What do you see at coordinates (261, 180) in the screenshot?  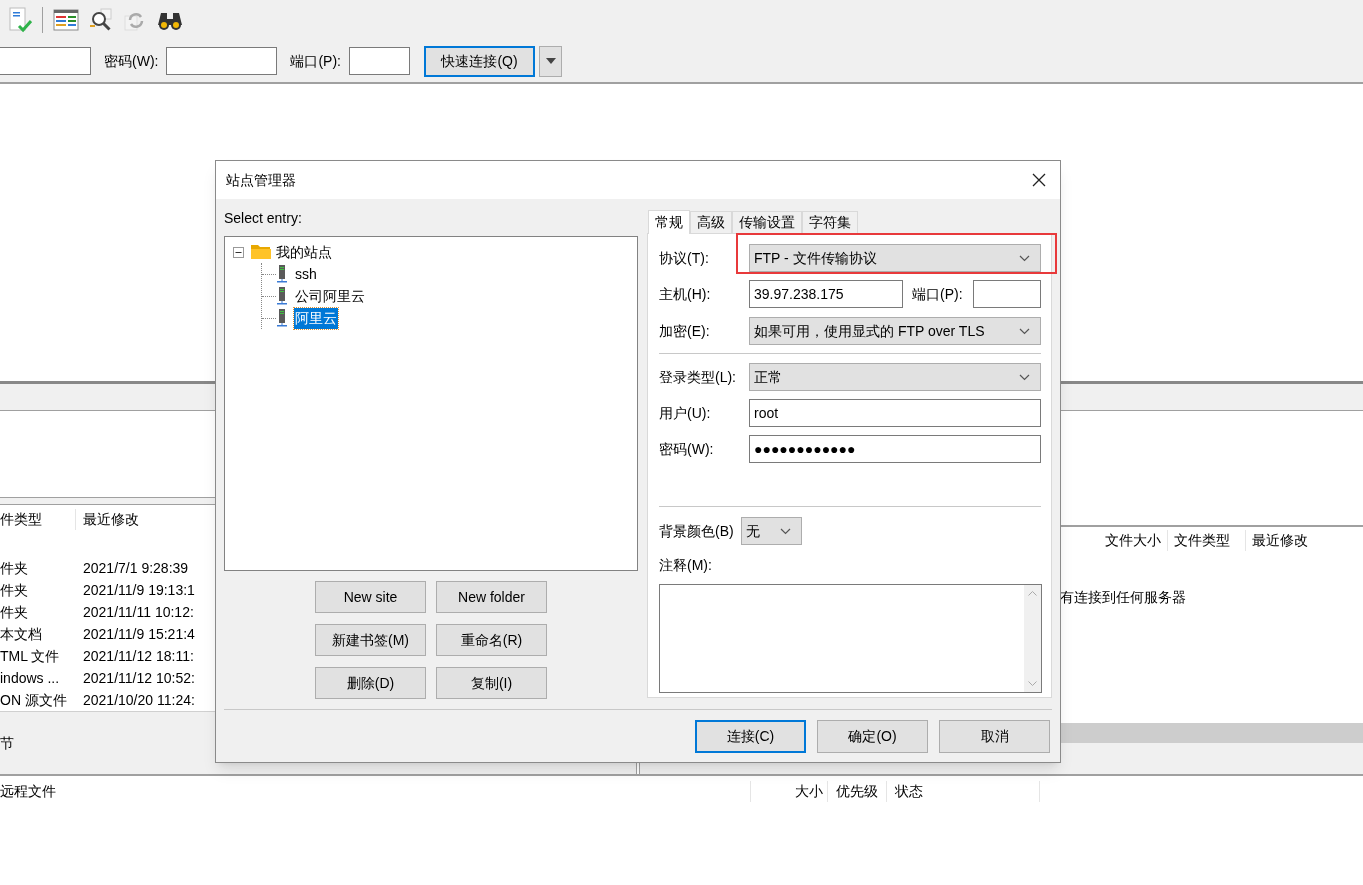 I see `window-title: 站点管理器` at bounding box center [261, 180].